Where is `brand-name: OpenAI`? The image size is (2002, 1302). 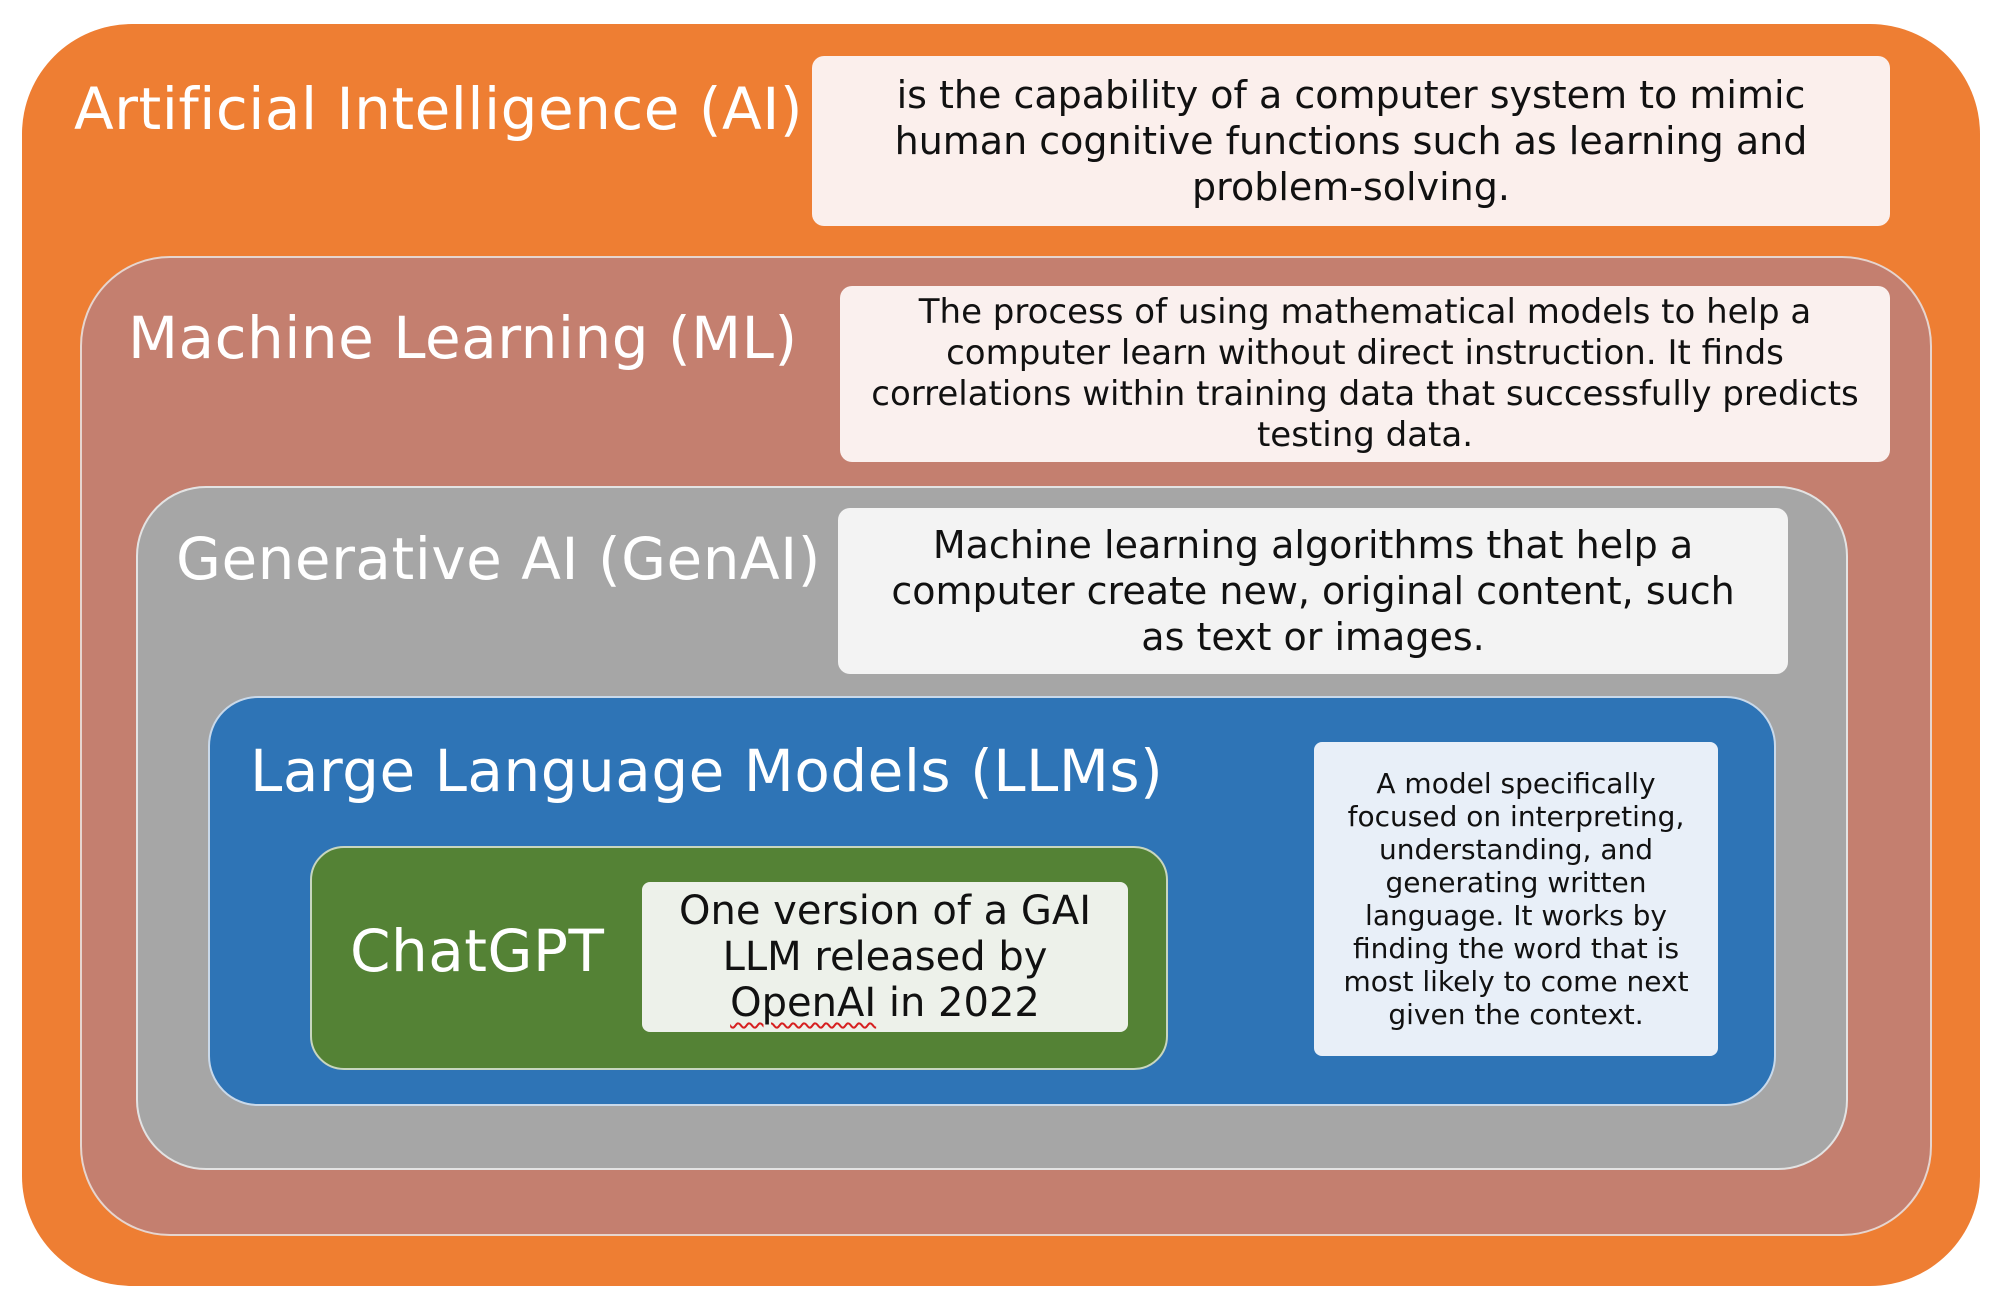 brand-name: OpenAI is located at coordinates (803, 1003).